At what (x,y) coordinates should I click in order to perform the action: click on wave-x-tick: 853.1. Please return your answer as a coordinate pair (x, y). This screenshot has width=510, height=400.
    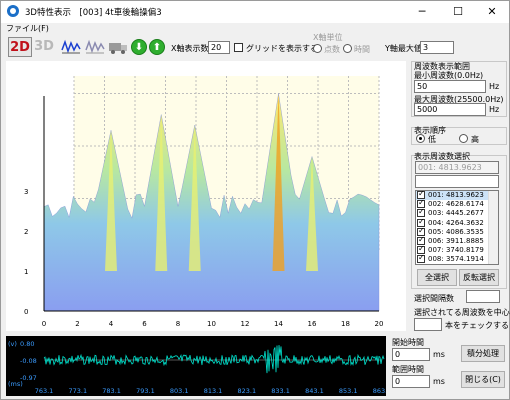
    Looking at the image, I should click on (348, 391).